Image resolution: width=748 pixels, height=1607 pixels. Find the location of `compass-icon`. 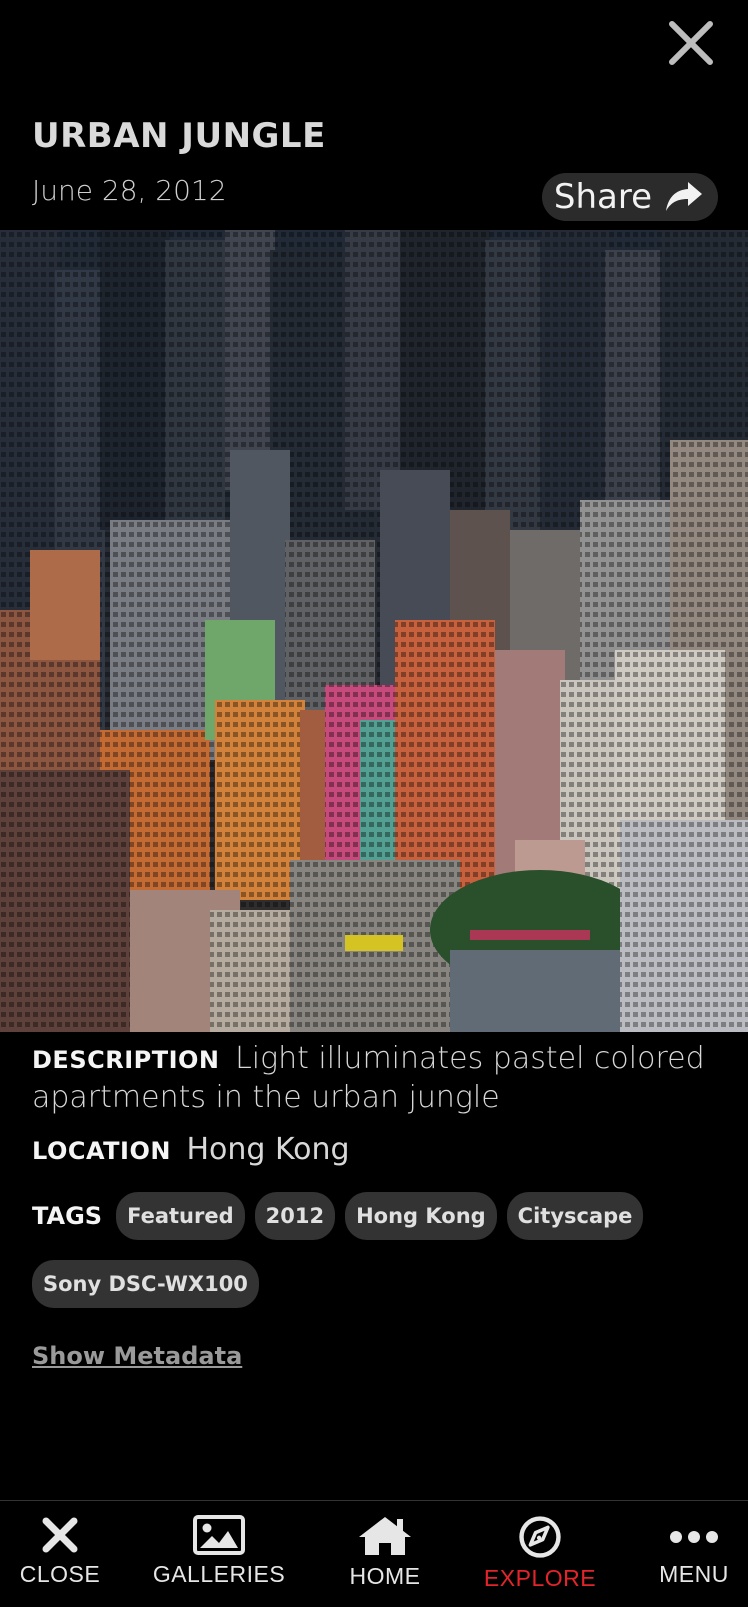

compass-icon is located at coordinates (540, 1537).